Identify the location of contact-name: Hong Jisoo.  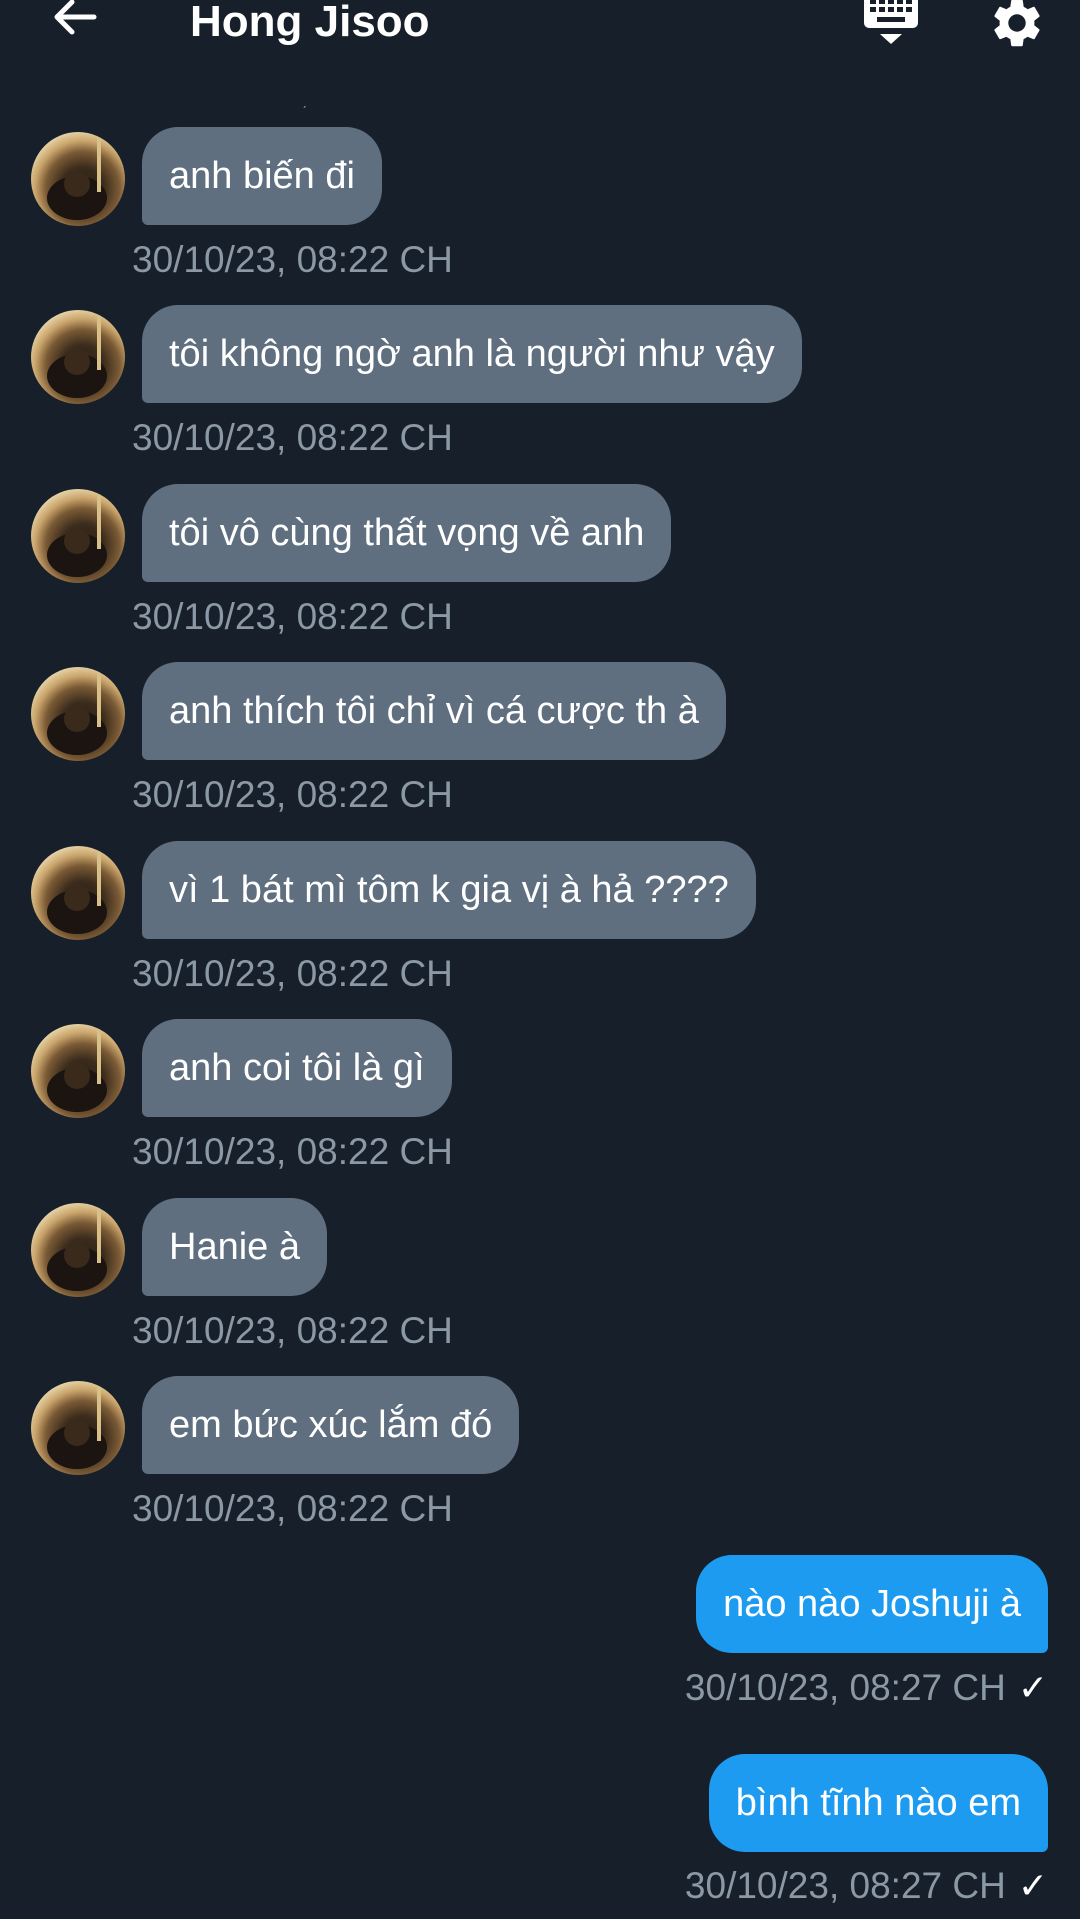
(310, 24).